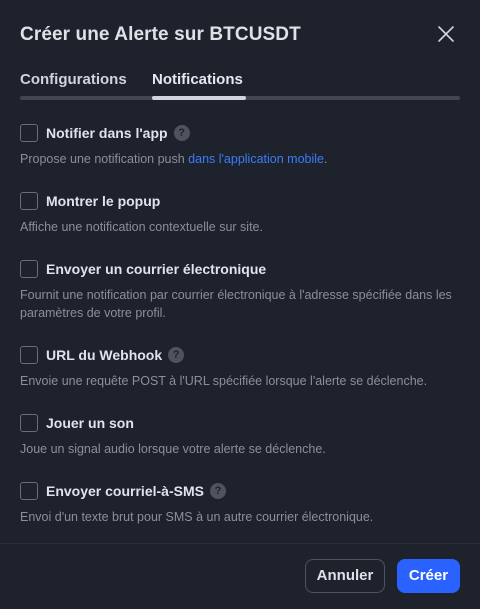  What do you see at coordinates (29, 423) in the screenshot?
I see `play-sound-checkbox` at bounding box center [29, 423].